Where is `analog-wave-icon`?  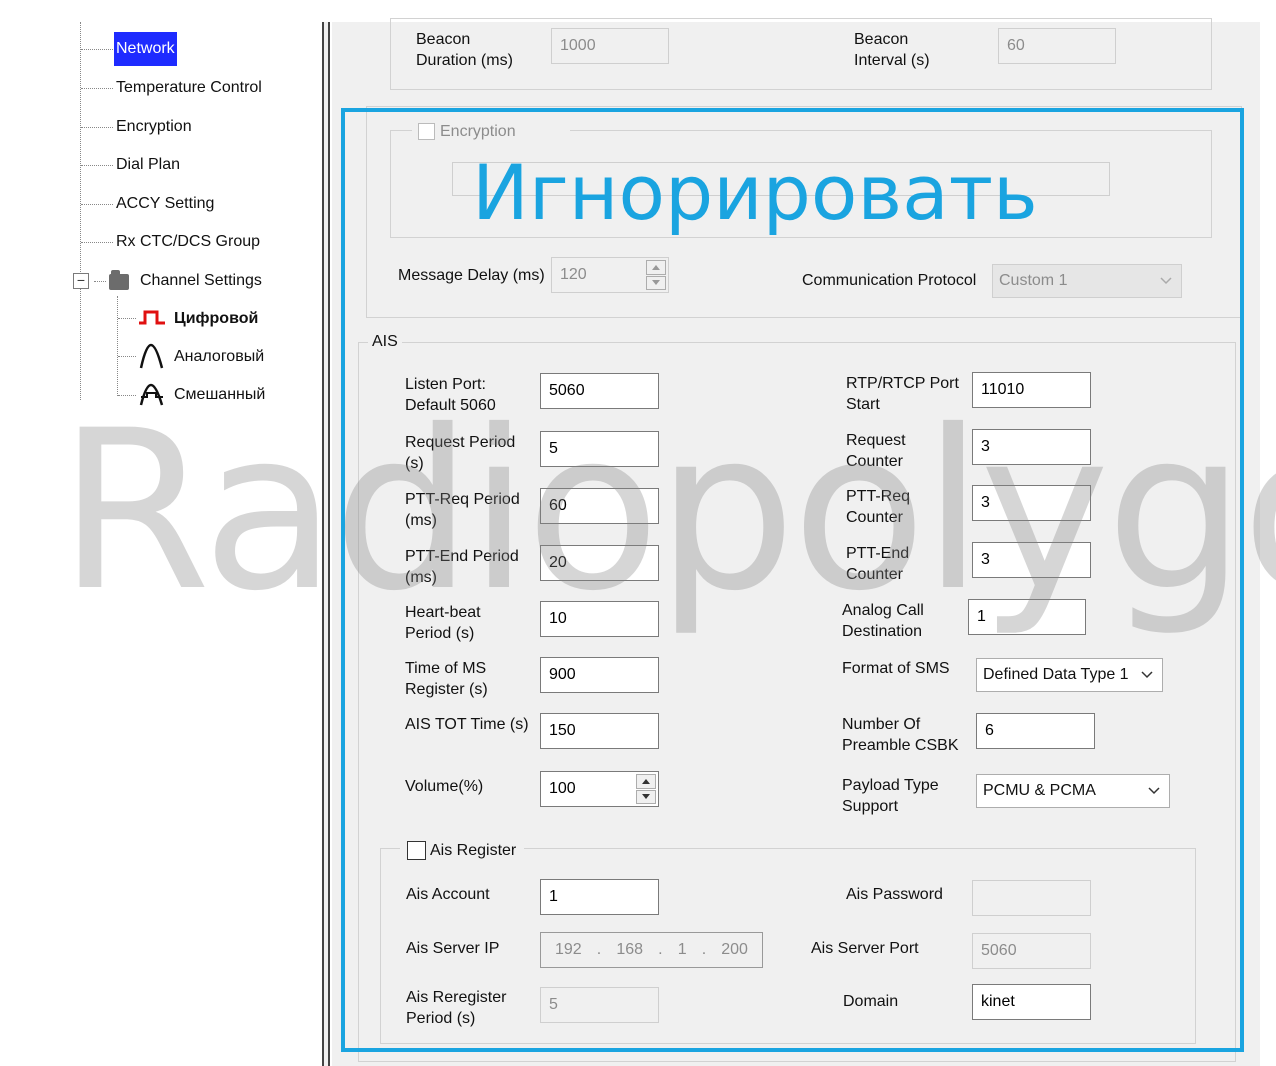
analog-wave-icon is located at coordinates (151, 356).